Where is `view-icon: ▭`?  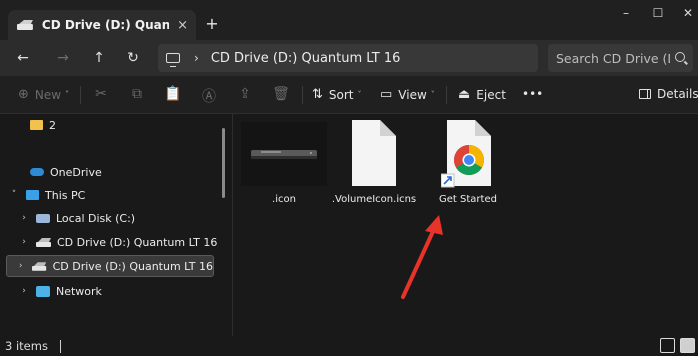 view-icon: ▭ is located at coordinates (386, 94).